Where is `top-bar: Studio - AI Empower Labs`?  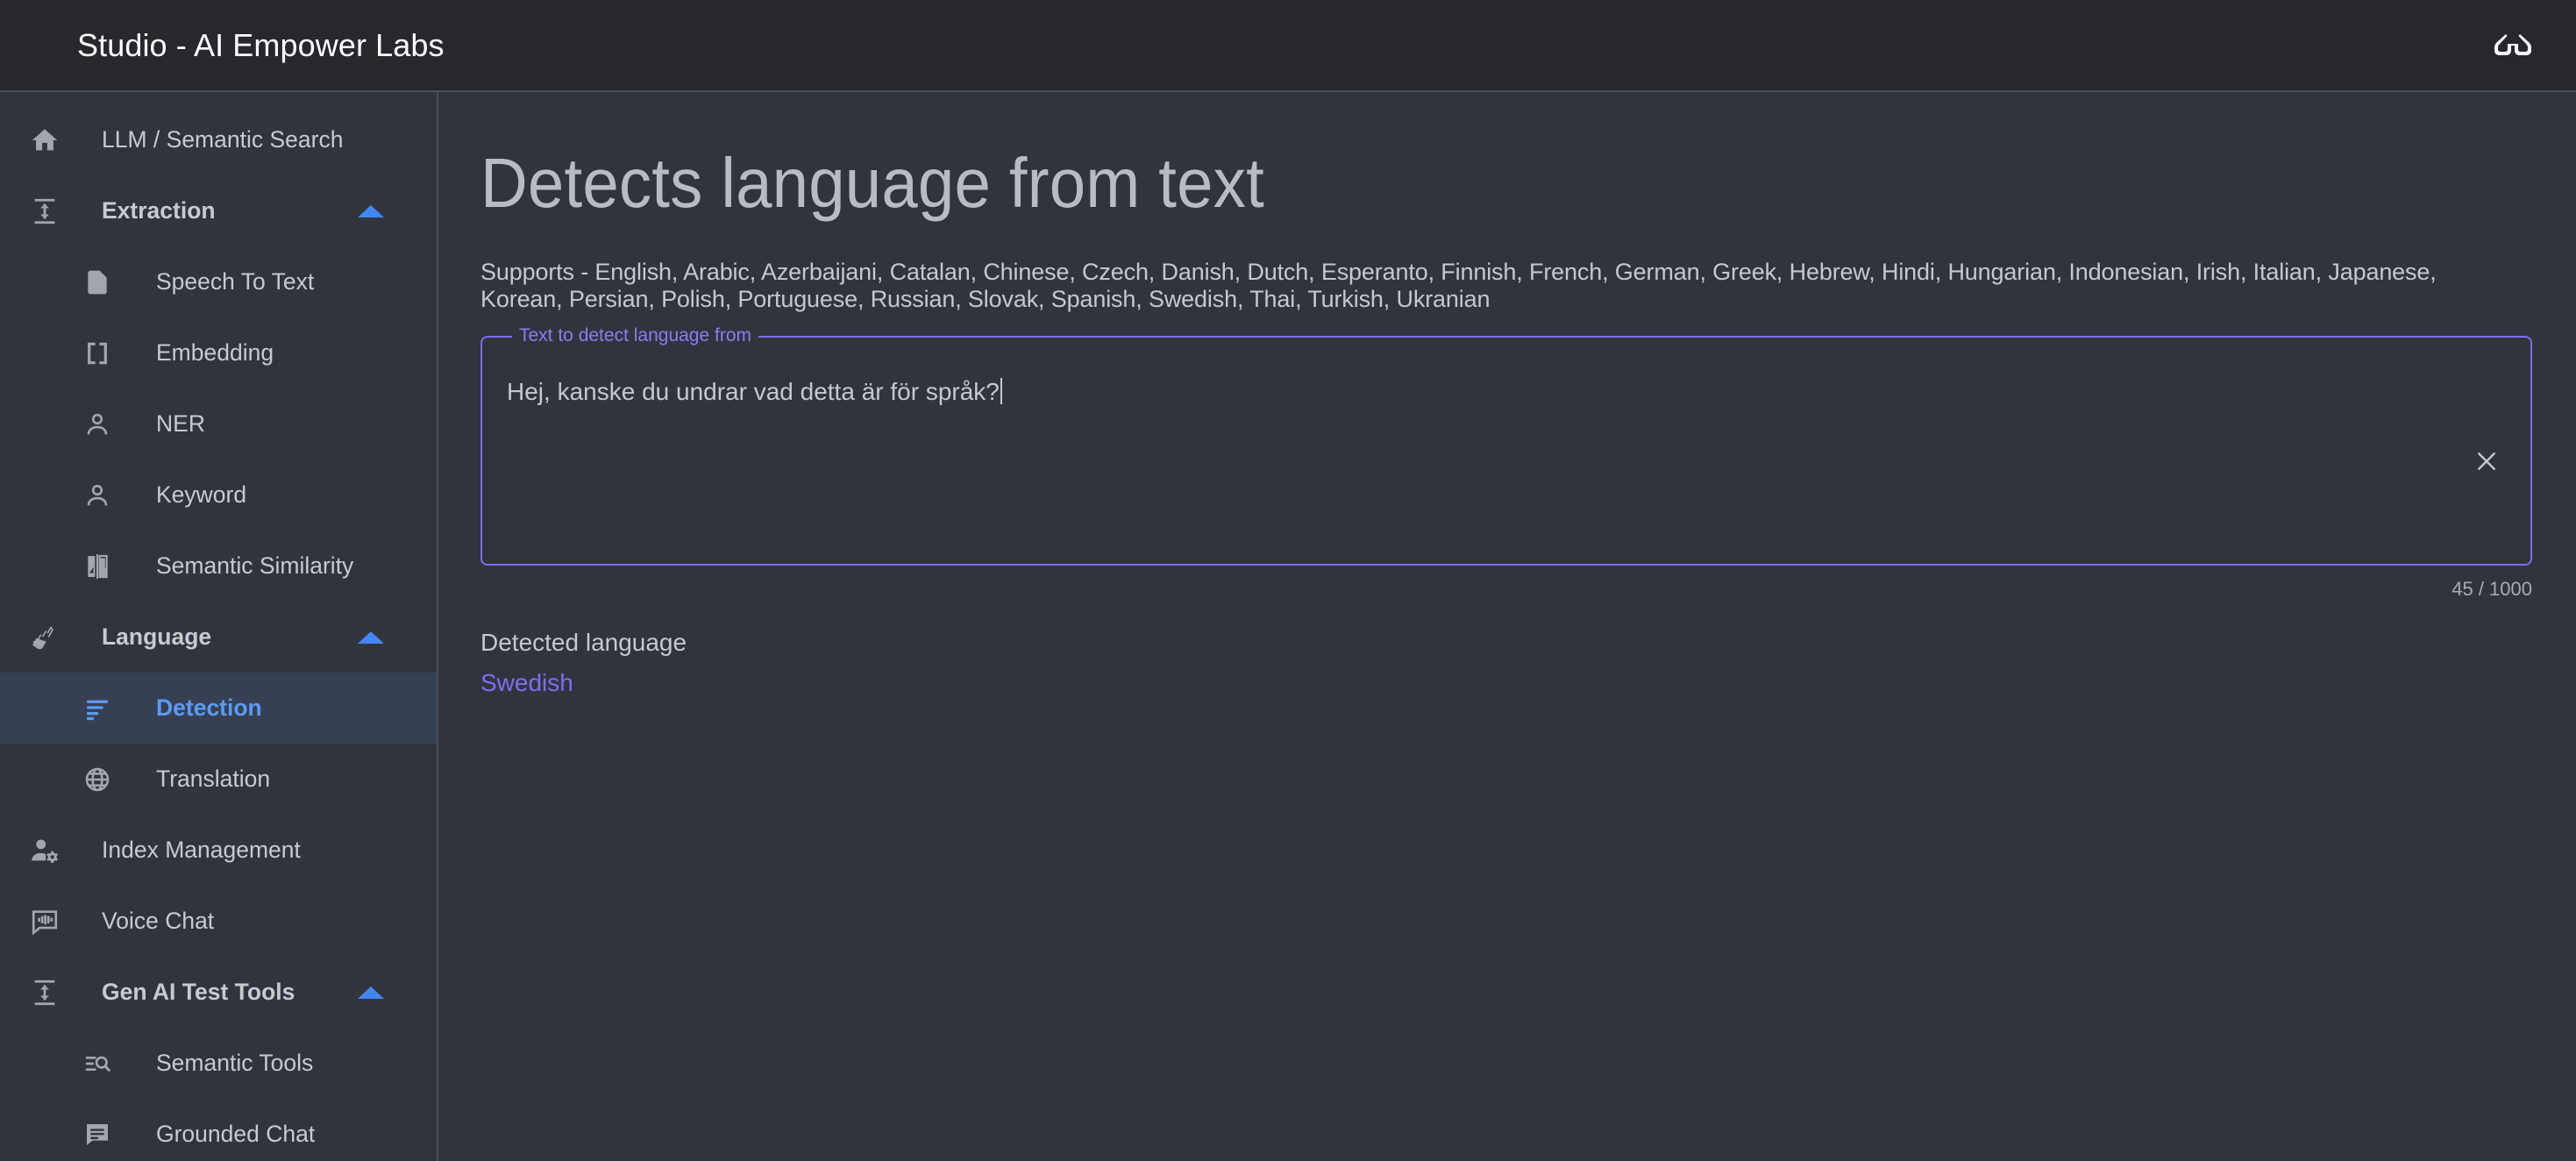
top-bar: Studio - AI Empower Labs is located at coordinates (1288, 46).